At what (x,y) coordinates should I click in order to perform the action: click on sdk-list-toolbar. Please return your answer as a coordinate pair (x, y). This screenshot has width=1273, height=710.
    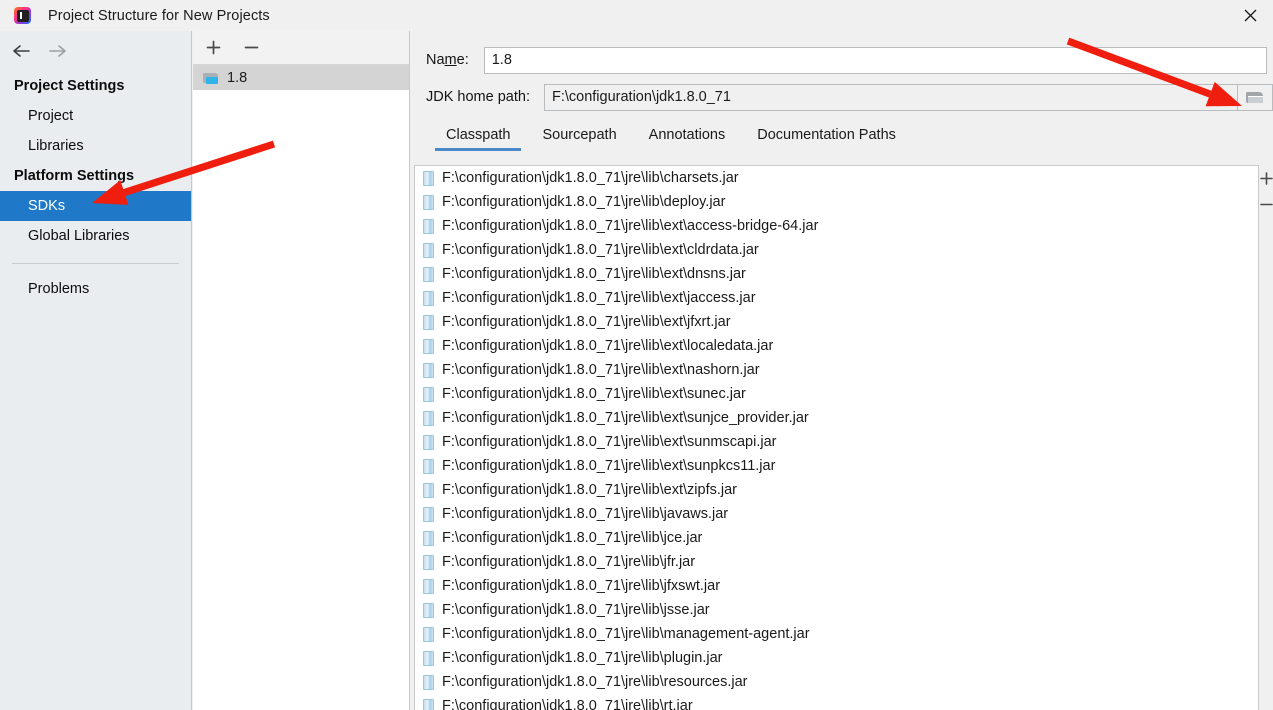
    Looking at the image, I should click on (301, 48).